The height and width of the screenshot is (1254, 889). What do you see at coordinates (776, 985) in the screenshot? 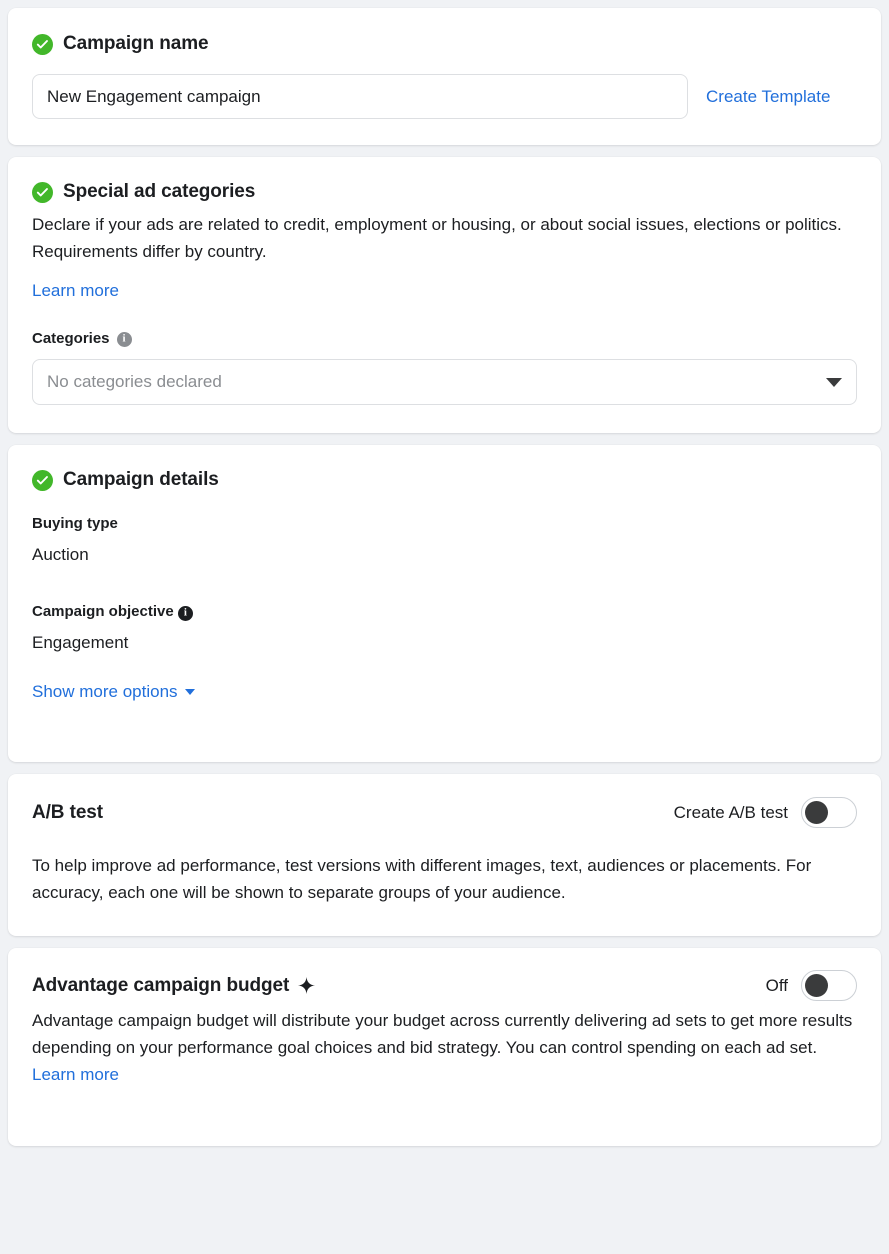
I see `advantage-budget-toggle-label: Off` at bounding box center [776, 985].